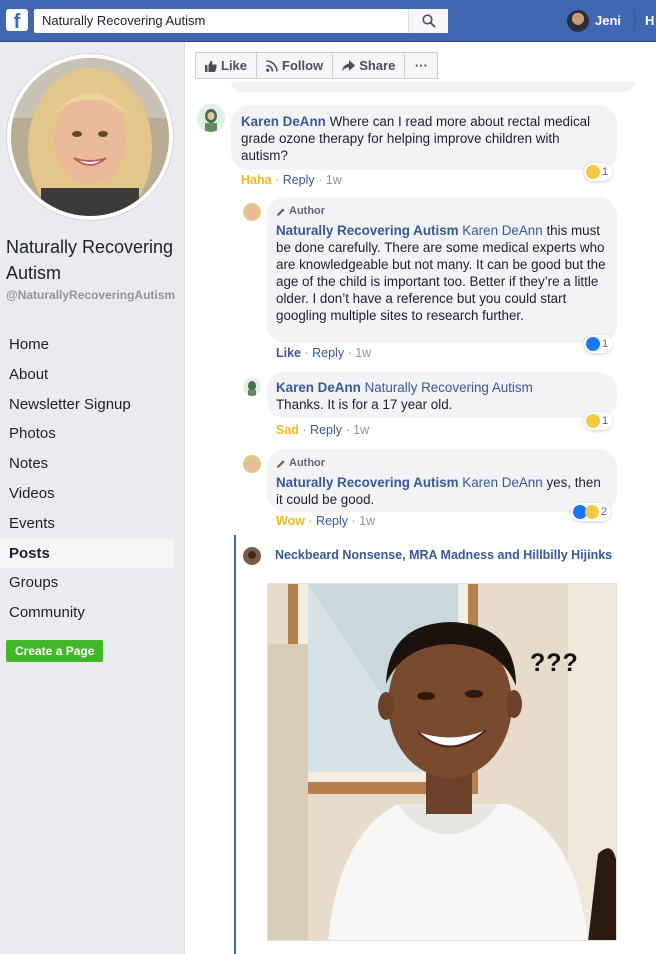 The height and width of the screenshot is (954, 656). I want to click on page-profile-picture, so click(90, 137).